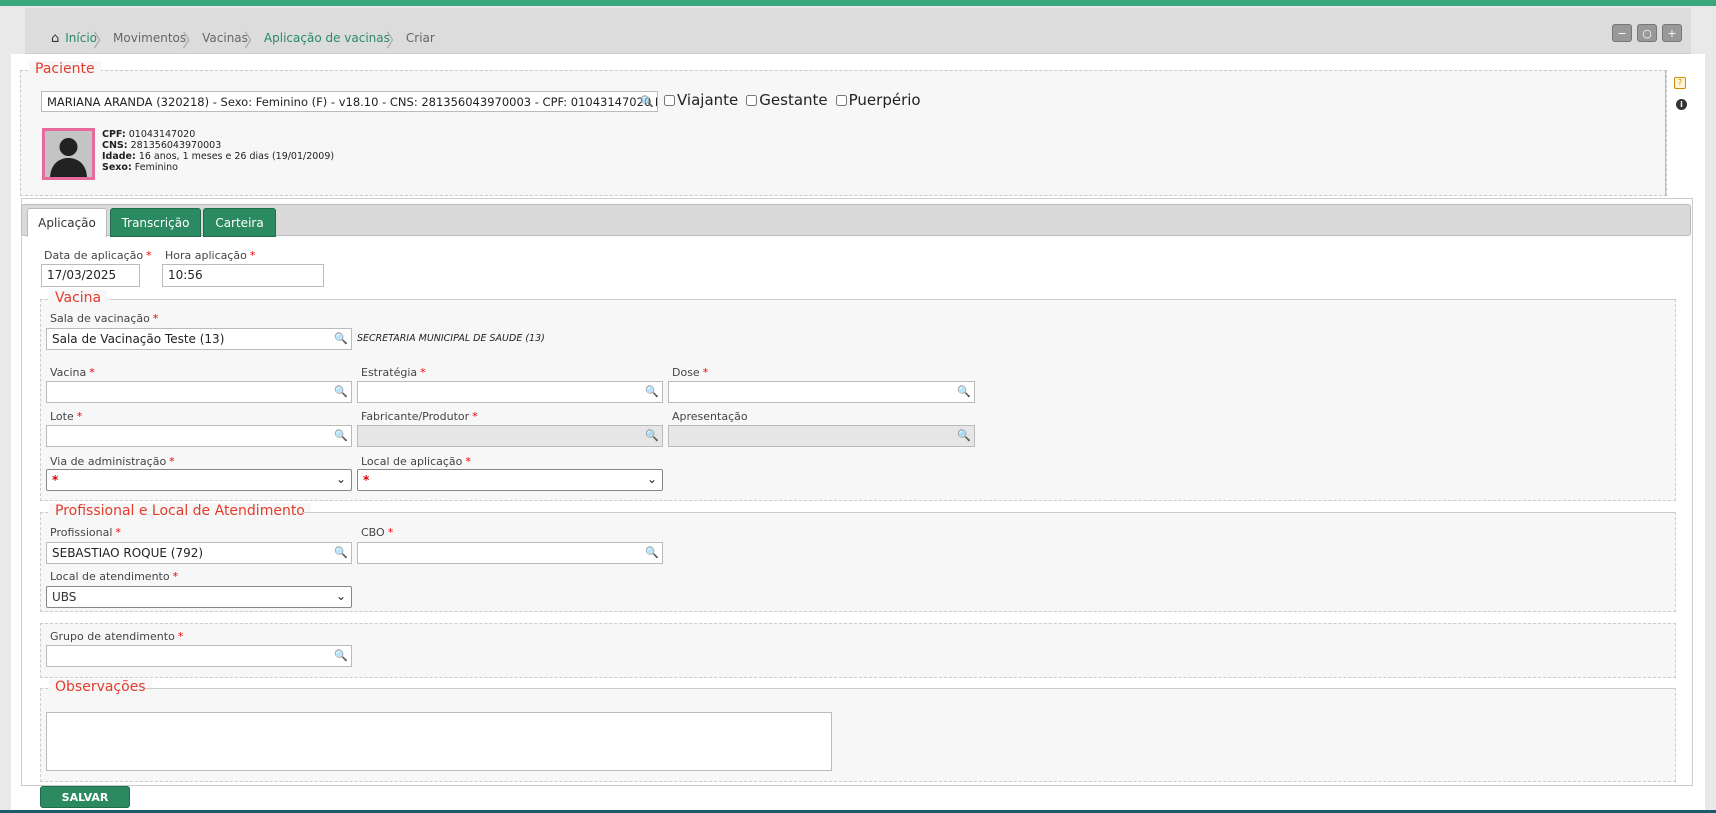 The width and height of the screenshot is (1716, 813). Describe the element at coordinates (330, 41) in the screenshot. I see `breadcrumb-aplicacao: Aplicação de vacinas 〉` at that location.